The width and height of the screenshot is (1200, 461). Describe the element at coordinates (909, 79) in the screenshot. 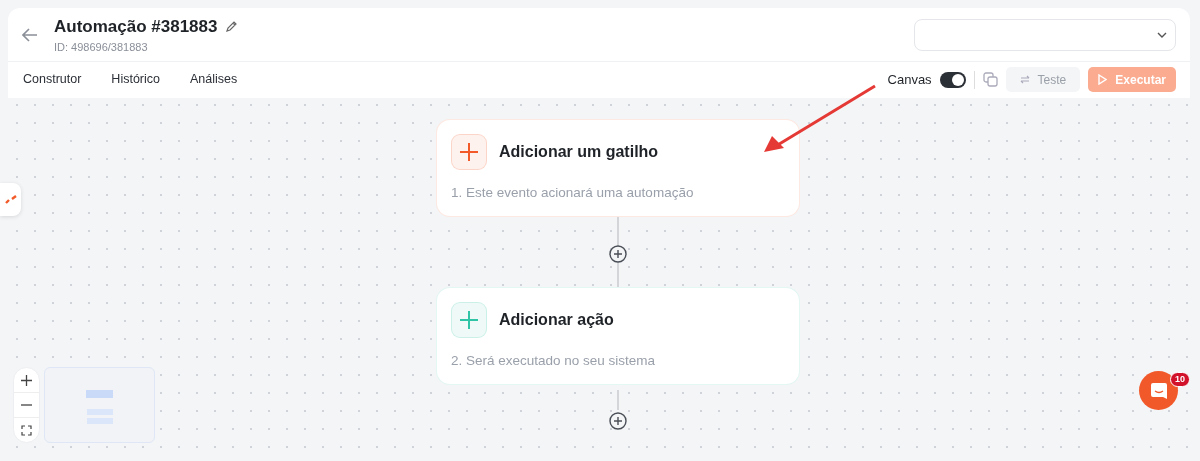

I see `canvas-label: Canvas` at that location.